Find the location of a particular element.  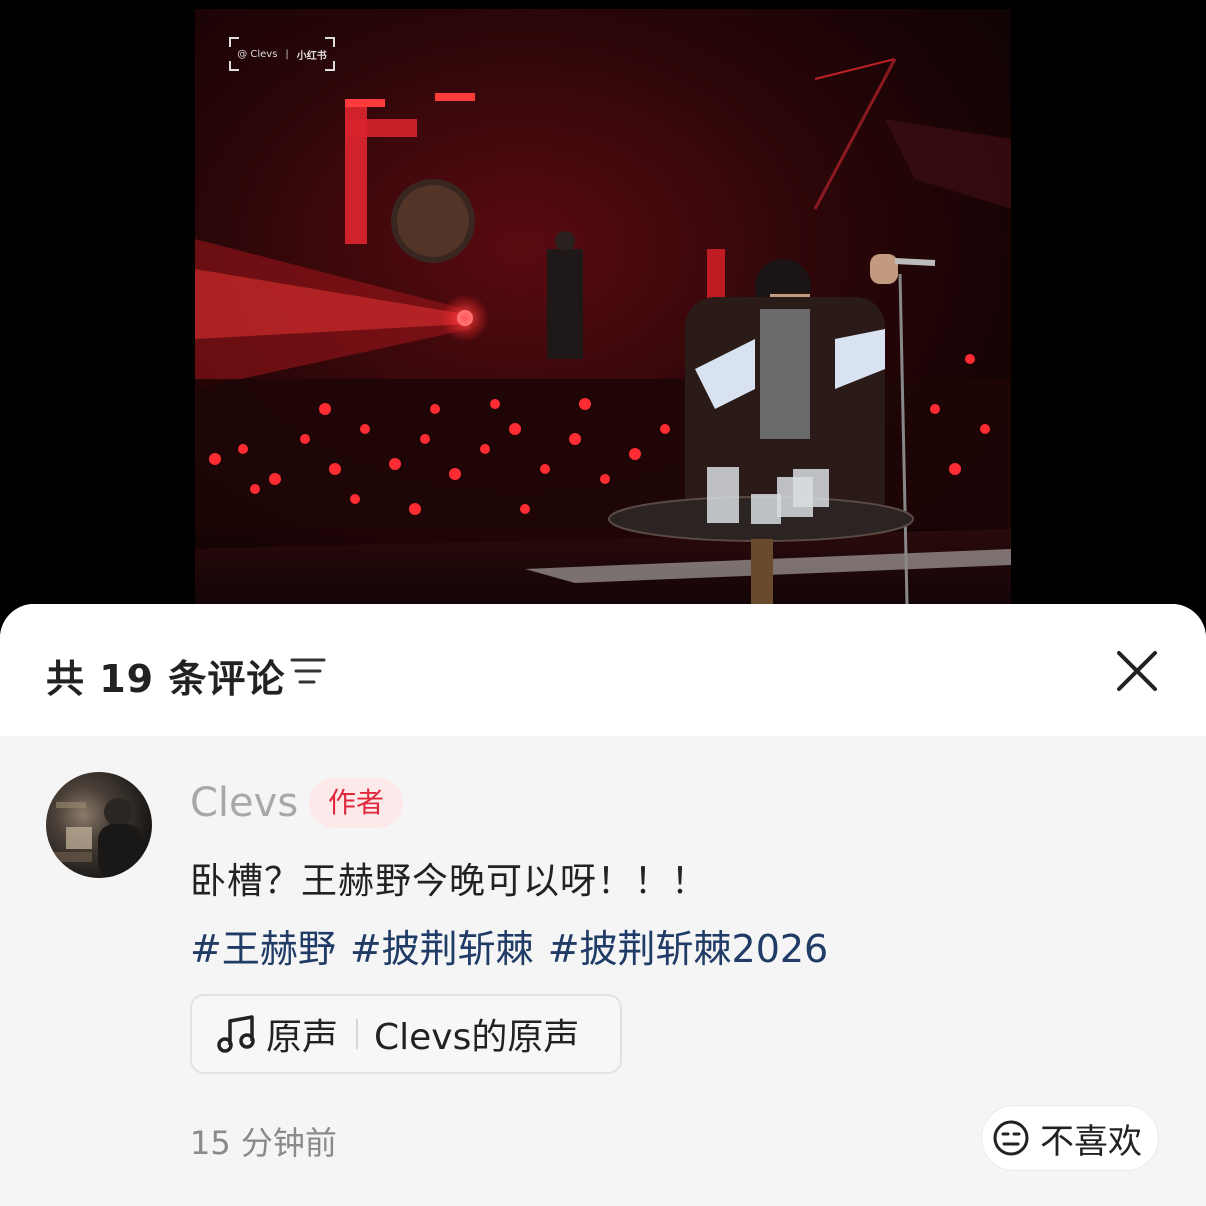

dislike-button: 不喜欢 is located at coordinates (1070, 1138).